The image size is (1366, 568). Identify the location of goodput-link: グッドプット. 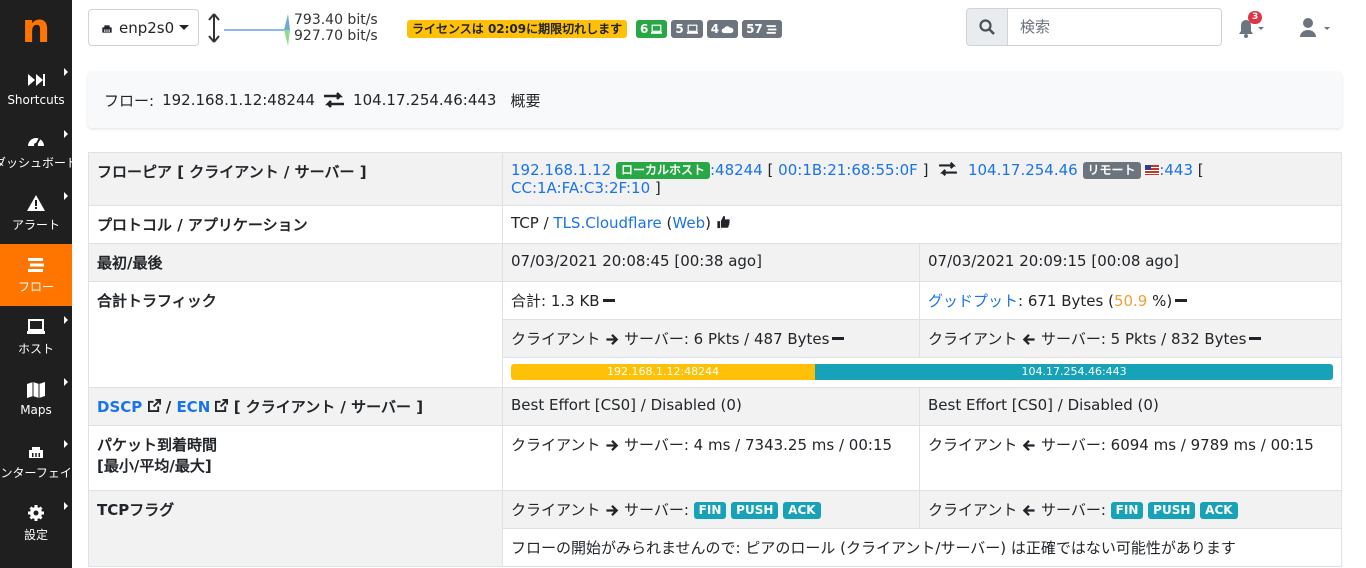
(973, 301).